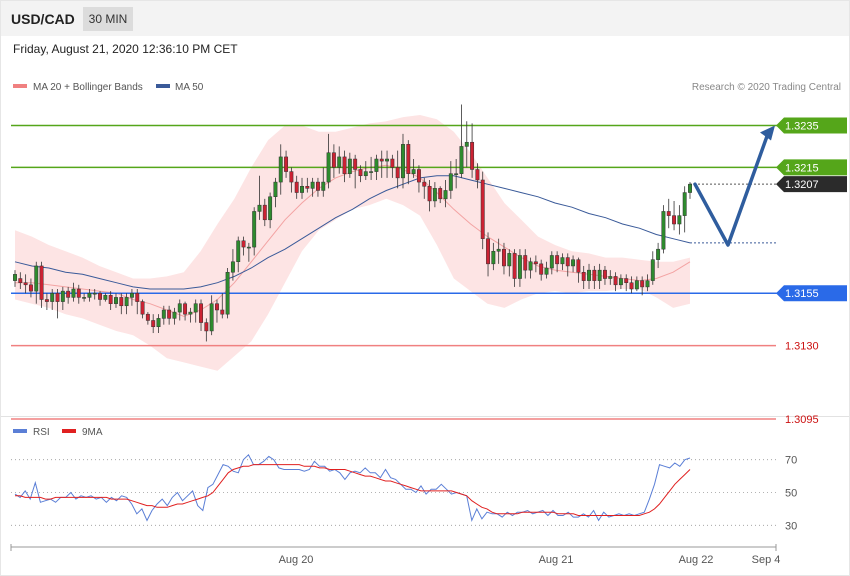 This screenshot has width=850, height=576. I want to click on rsi-tick-label: 70, so click(791, 461).